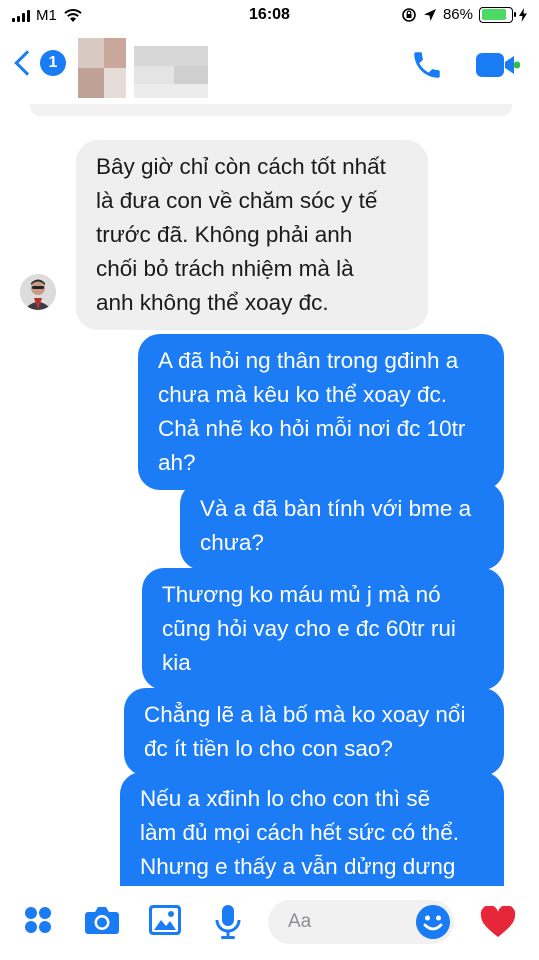  Describe the element at coordinates (336, 508) in the screenshot. I see `message-line: Và a đã bàn tính với bme a` at that location.